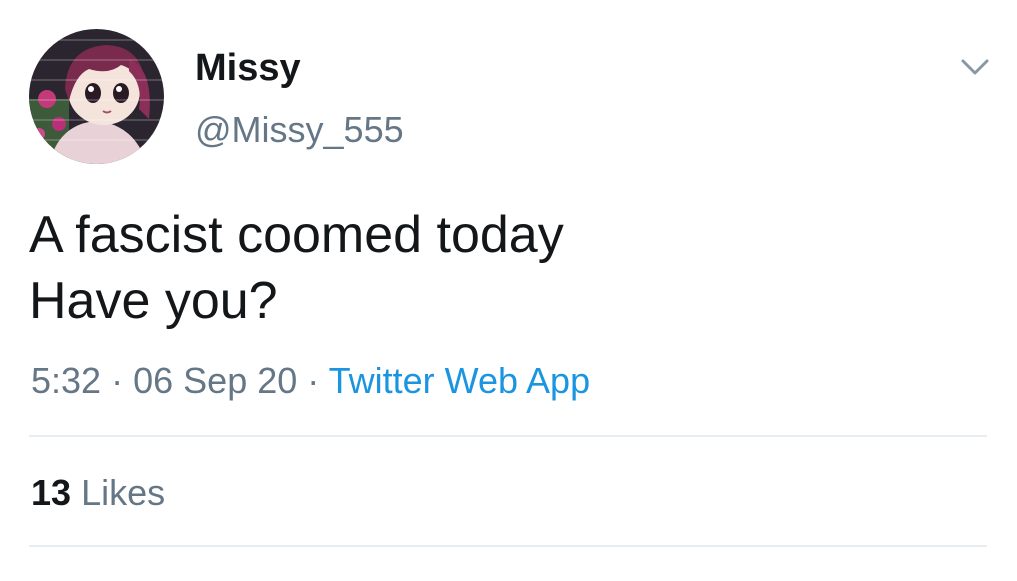  Describe the element at coordinates (248, 68) in the screenshot. I see `display-name: Missy` at that location.